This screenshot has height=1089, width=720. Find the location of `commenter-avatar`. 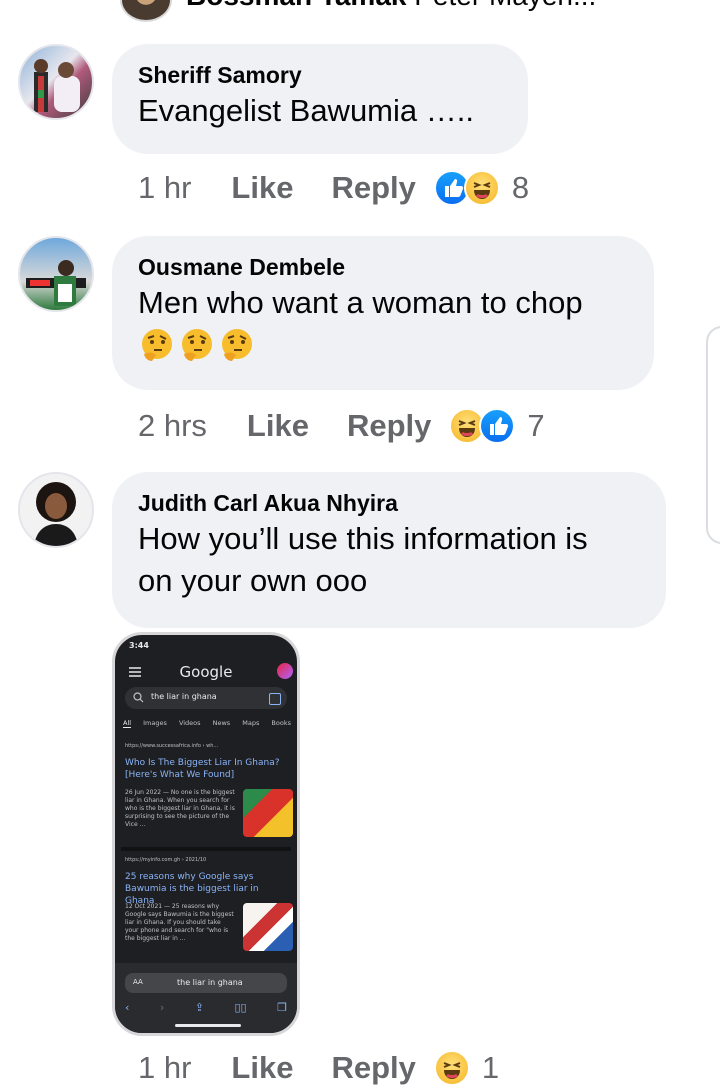

commenter-avatar is located at coordinates (146, 11).